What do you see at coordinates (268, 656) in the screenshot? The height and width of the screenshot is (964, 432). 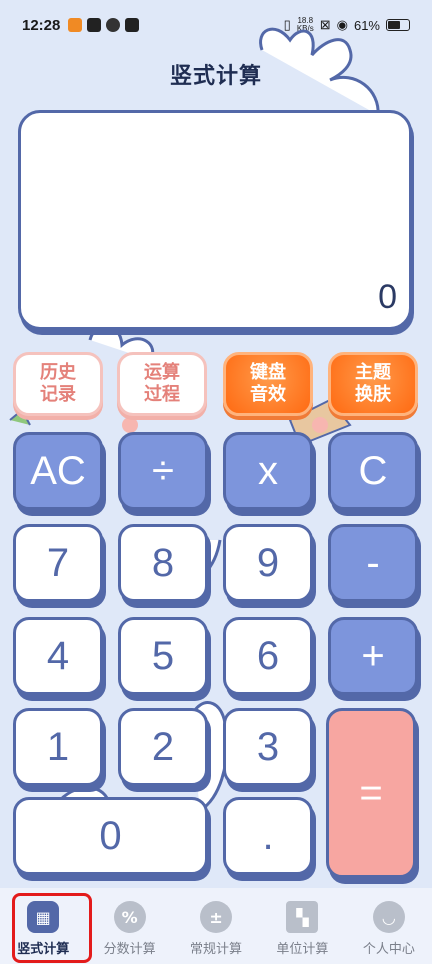 I see `six-key: 6` at bounding box center [268, 656].